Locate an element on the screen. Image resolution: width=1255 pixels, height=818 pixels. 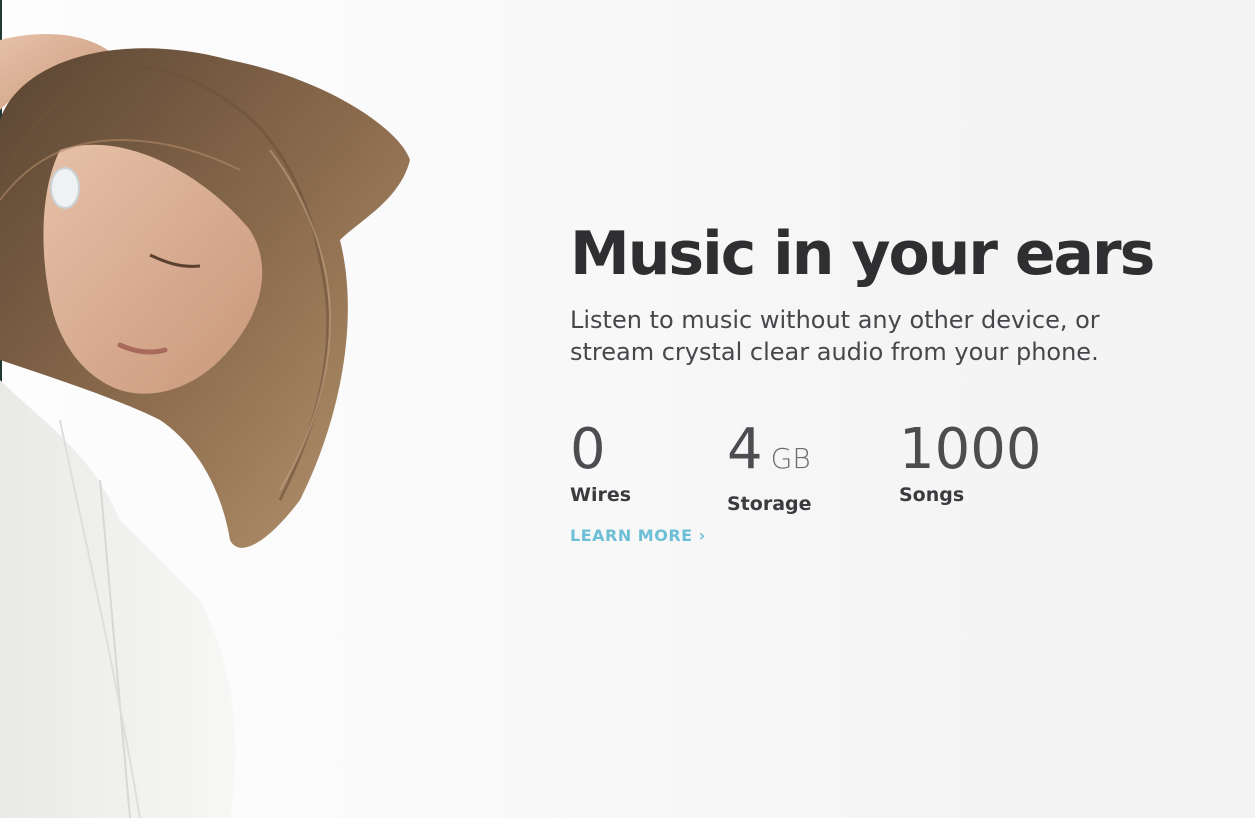
stat-label: Wires is located at coordinates (601, 495).